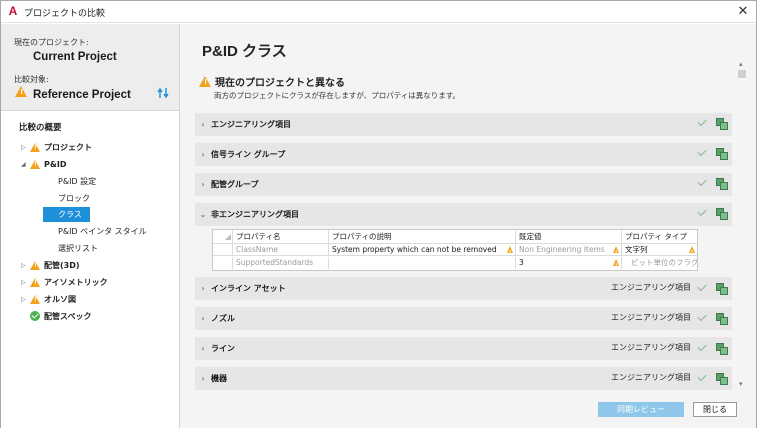 The image size is (757, 428). Describe the element at coordinates (742, 225) in the screenshot. I see `vertical-scrollbar: ▴ ▾` at that location.